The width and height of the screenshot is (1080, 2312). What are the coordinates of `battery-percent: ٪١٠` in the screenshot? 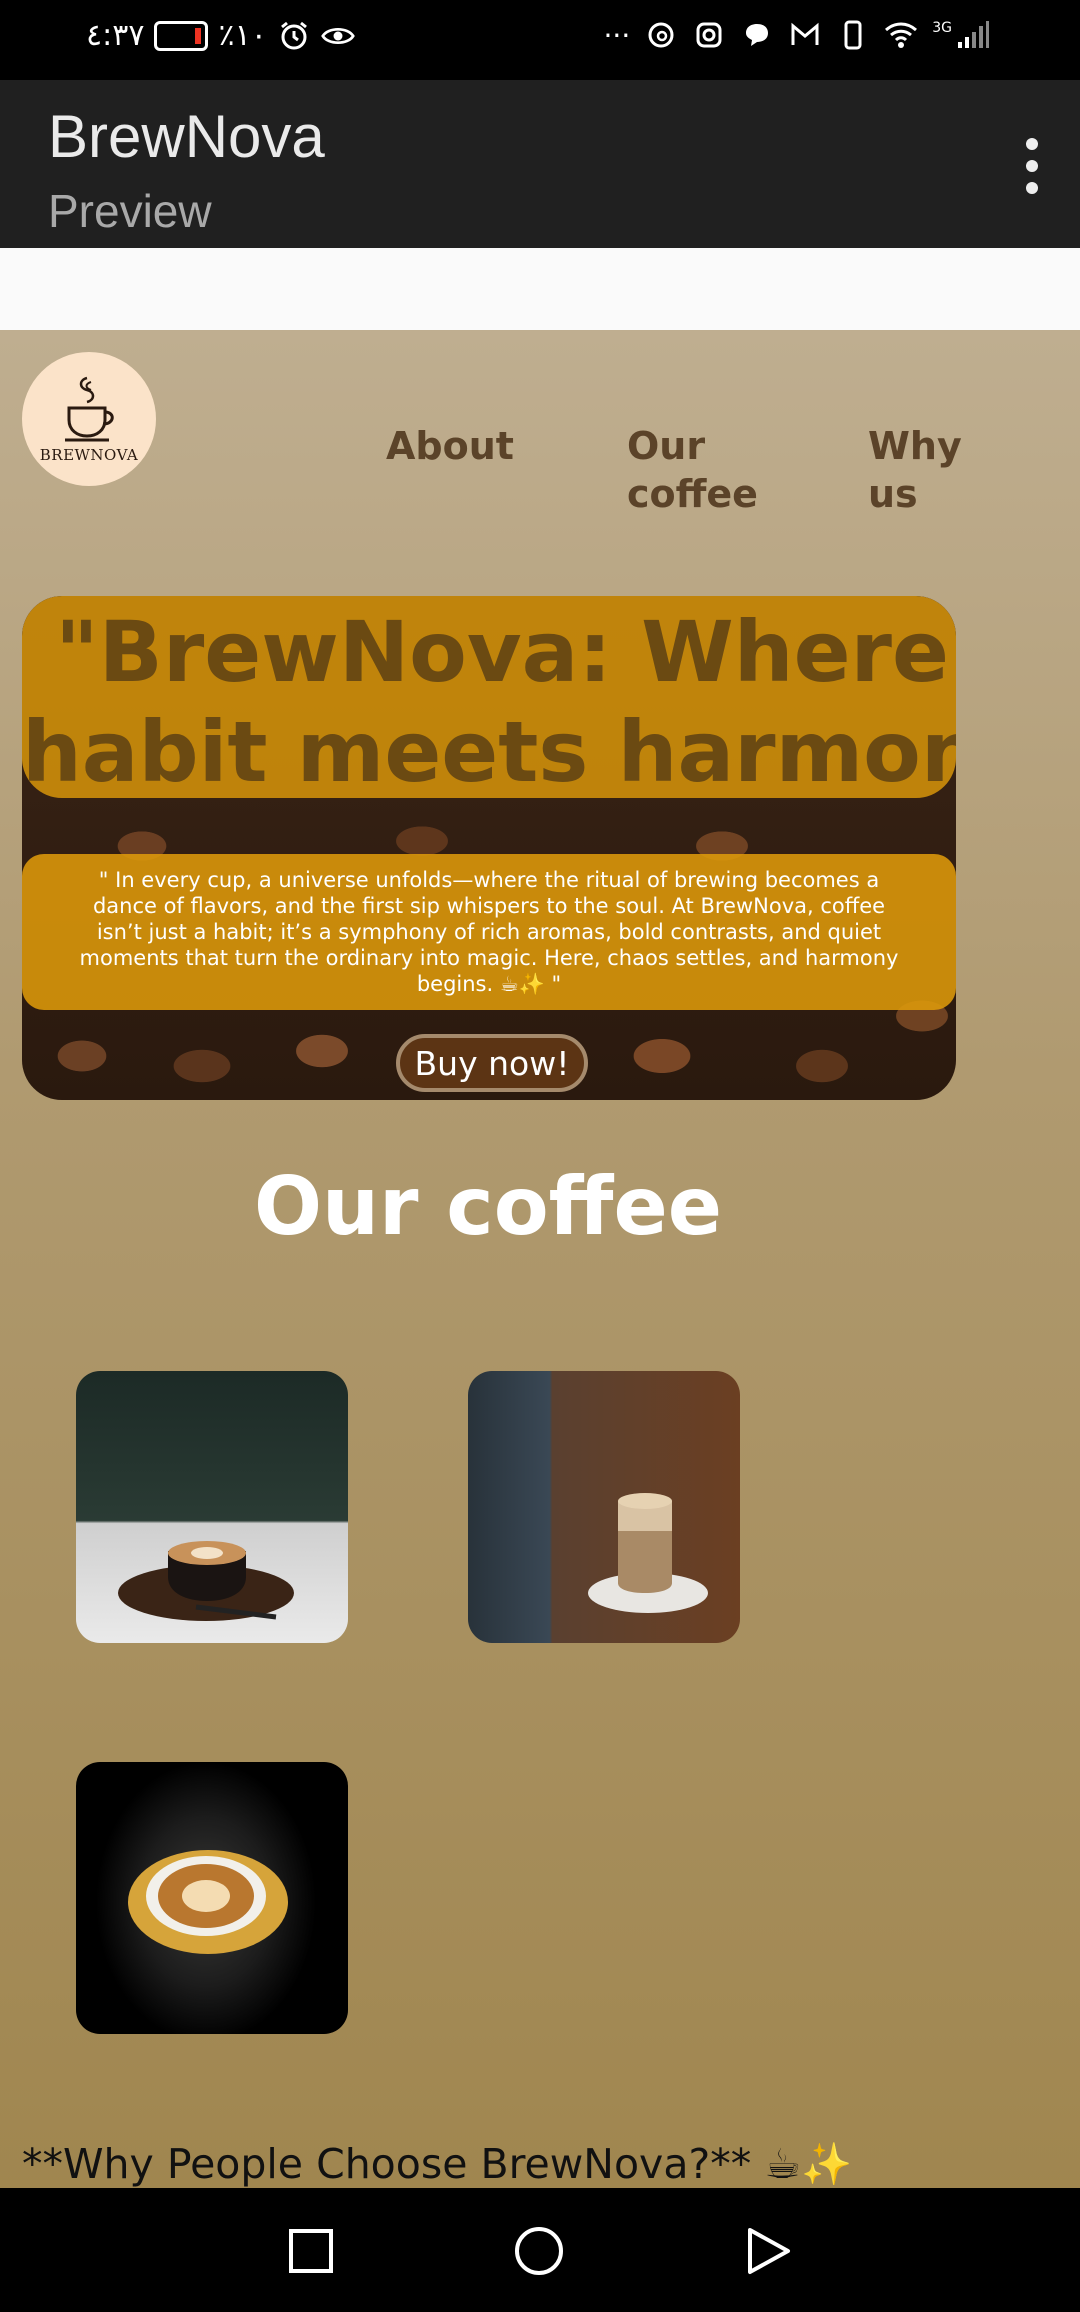 It's located at (242, 35).